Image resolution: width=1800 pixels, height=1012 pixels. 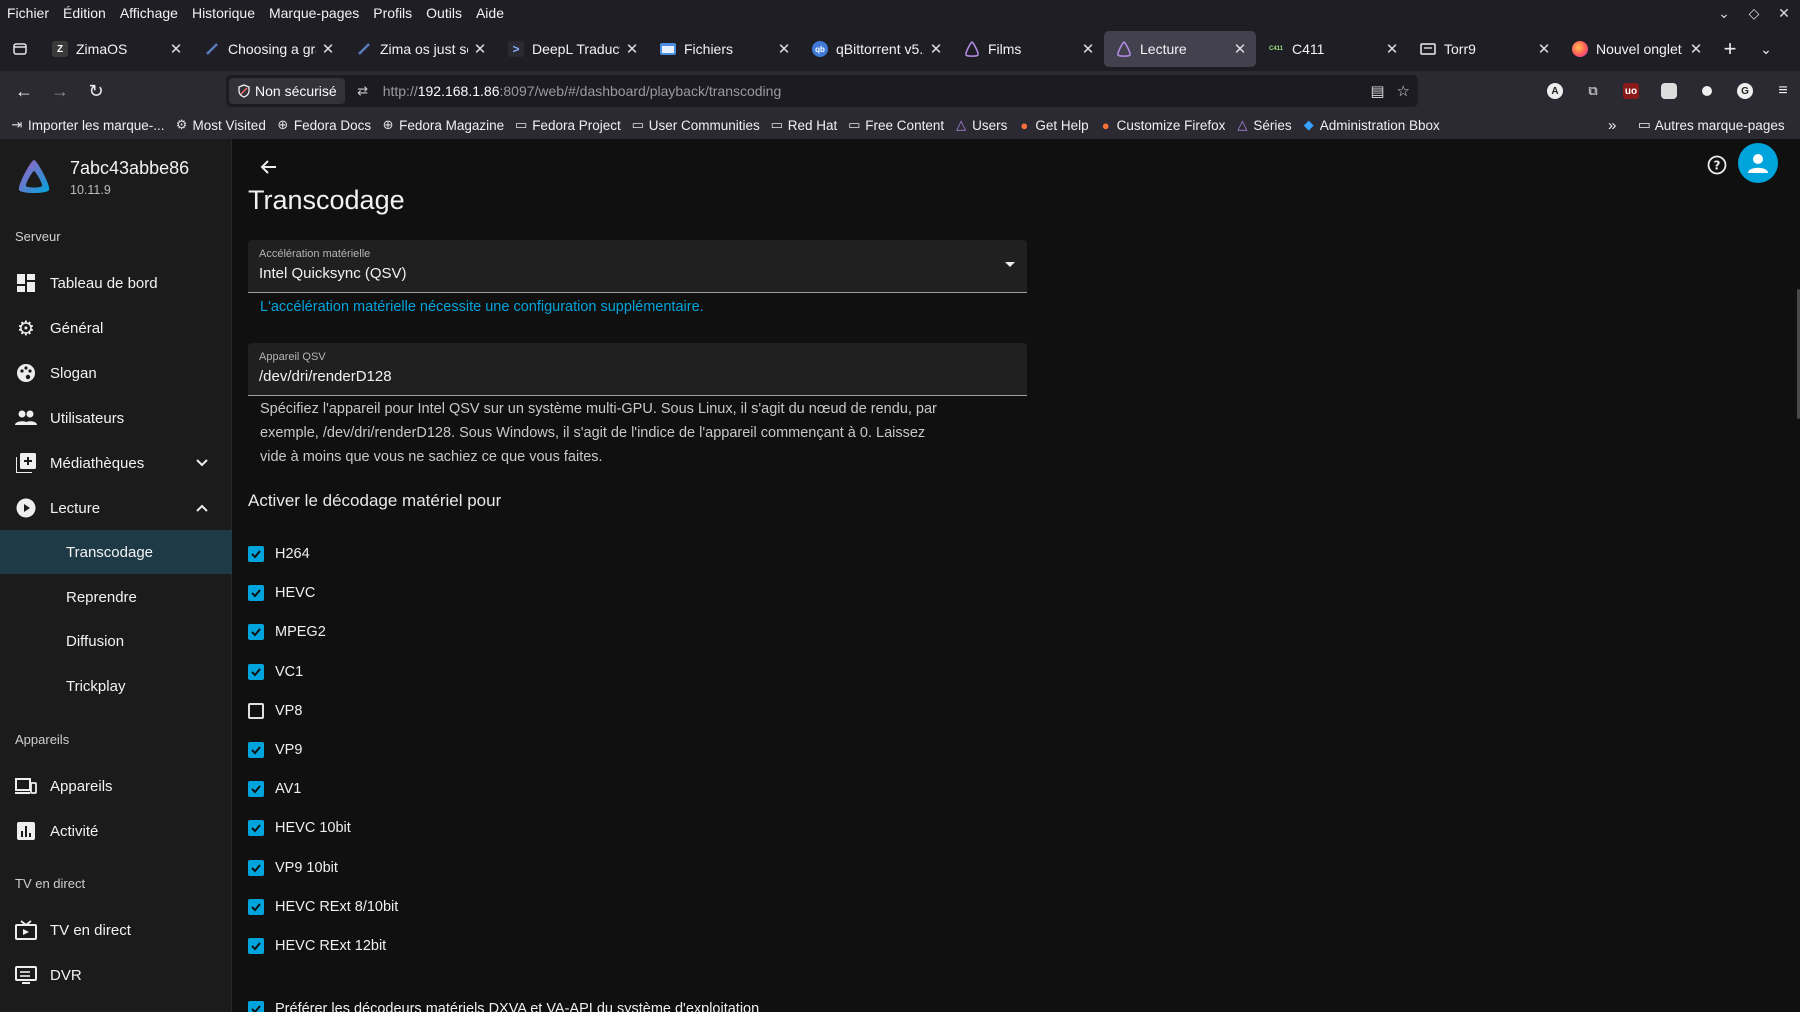 I want to click on sidebar-item-activity: Activité, so click(x=116, y=831).